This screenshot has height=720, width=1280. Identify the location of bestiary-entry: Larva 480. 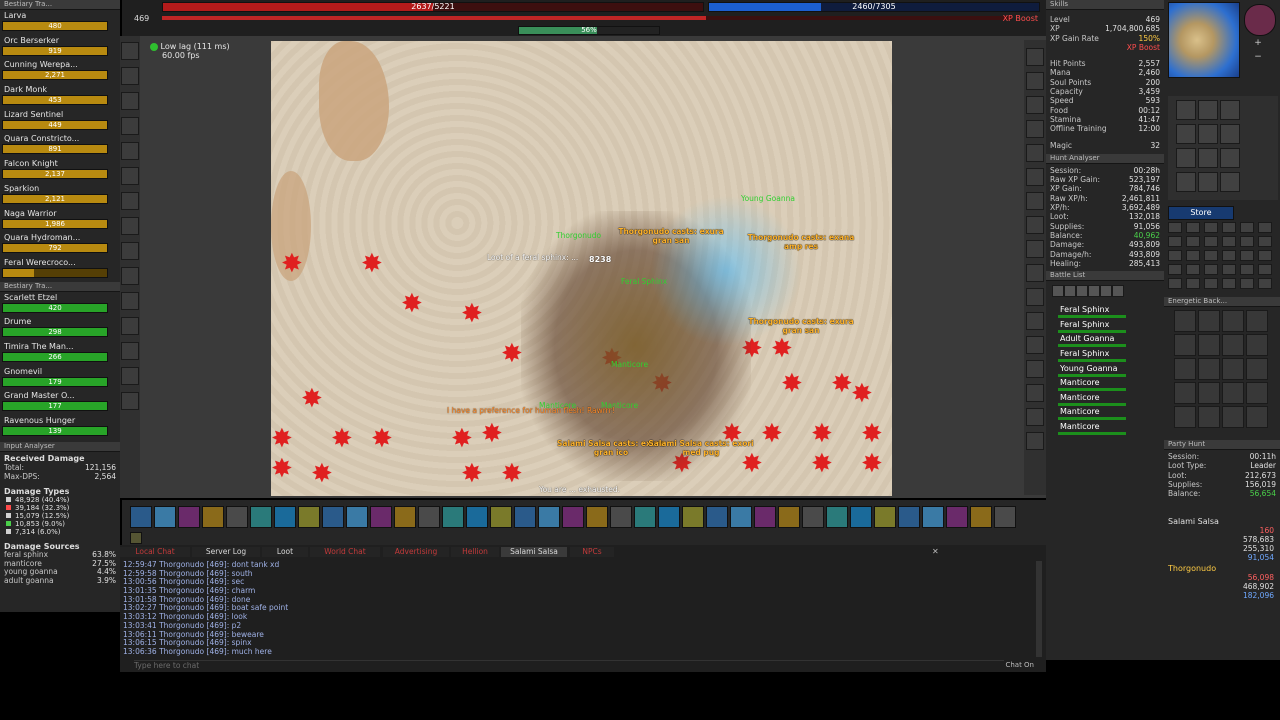
(60, 22).